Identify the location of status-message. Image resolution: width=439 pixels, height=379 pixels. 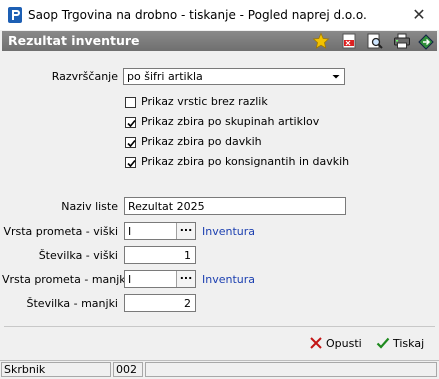
(291, 369).